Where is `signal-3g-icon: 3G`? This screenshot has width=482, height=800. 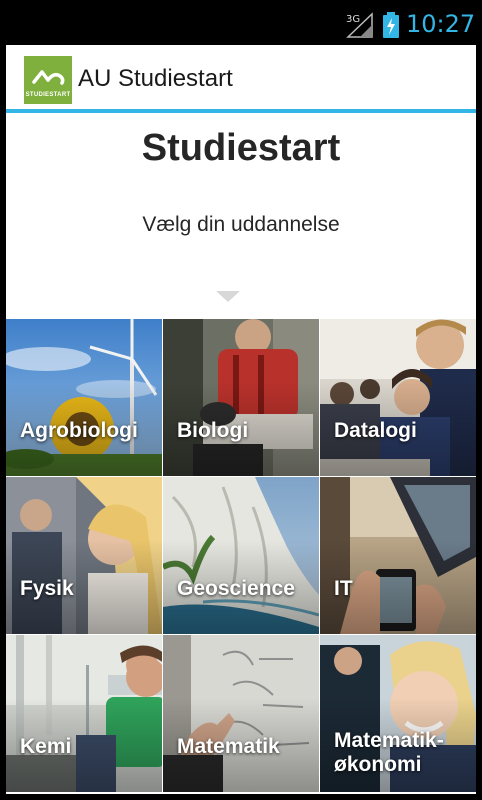
signal-3g-icon: 3G is located at coordinates (359, 25).